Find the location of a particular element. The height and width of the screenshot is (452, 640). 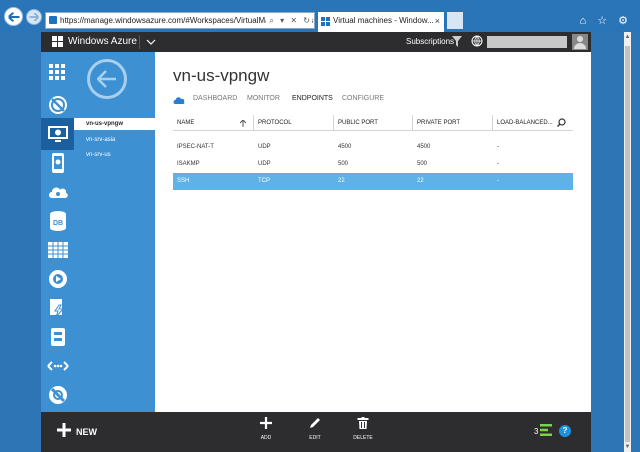

activity-count: 3 is located at coordinates (536, 431).